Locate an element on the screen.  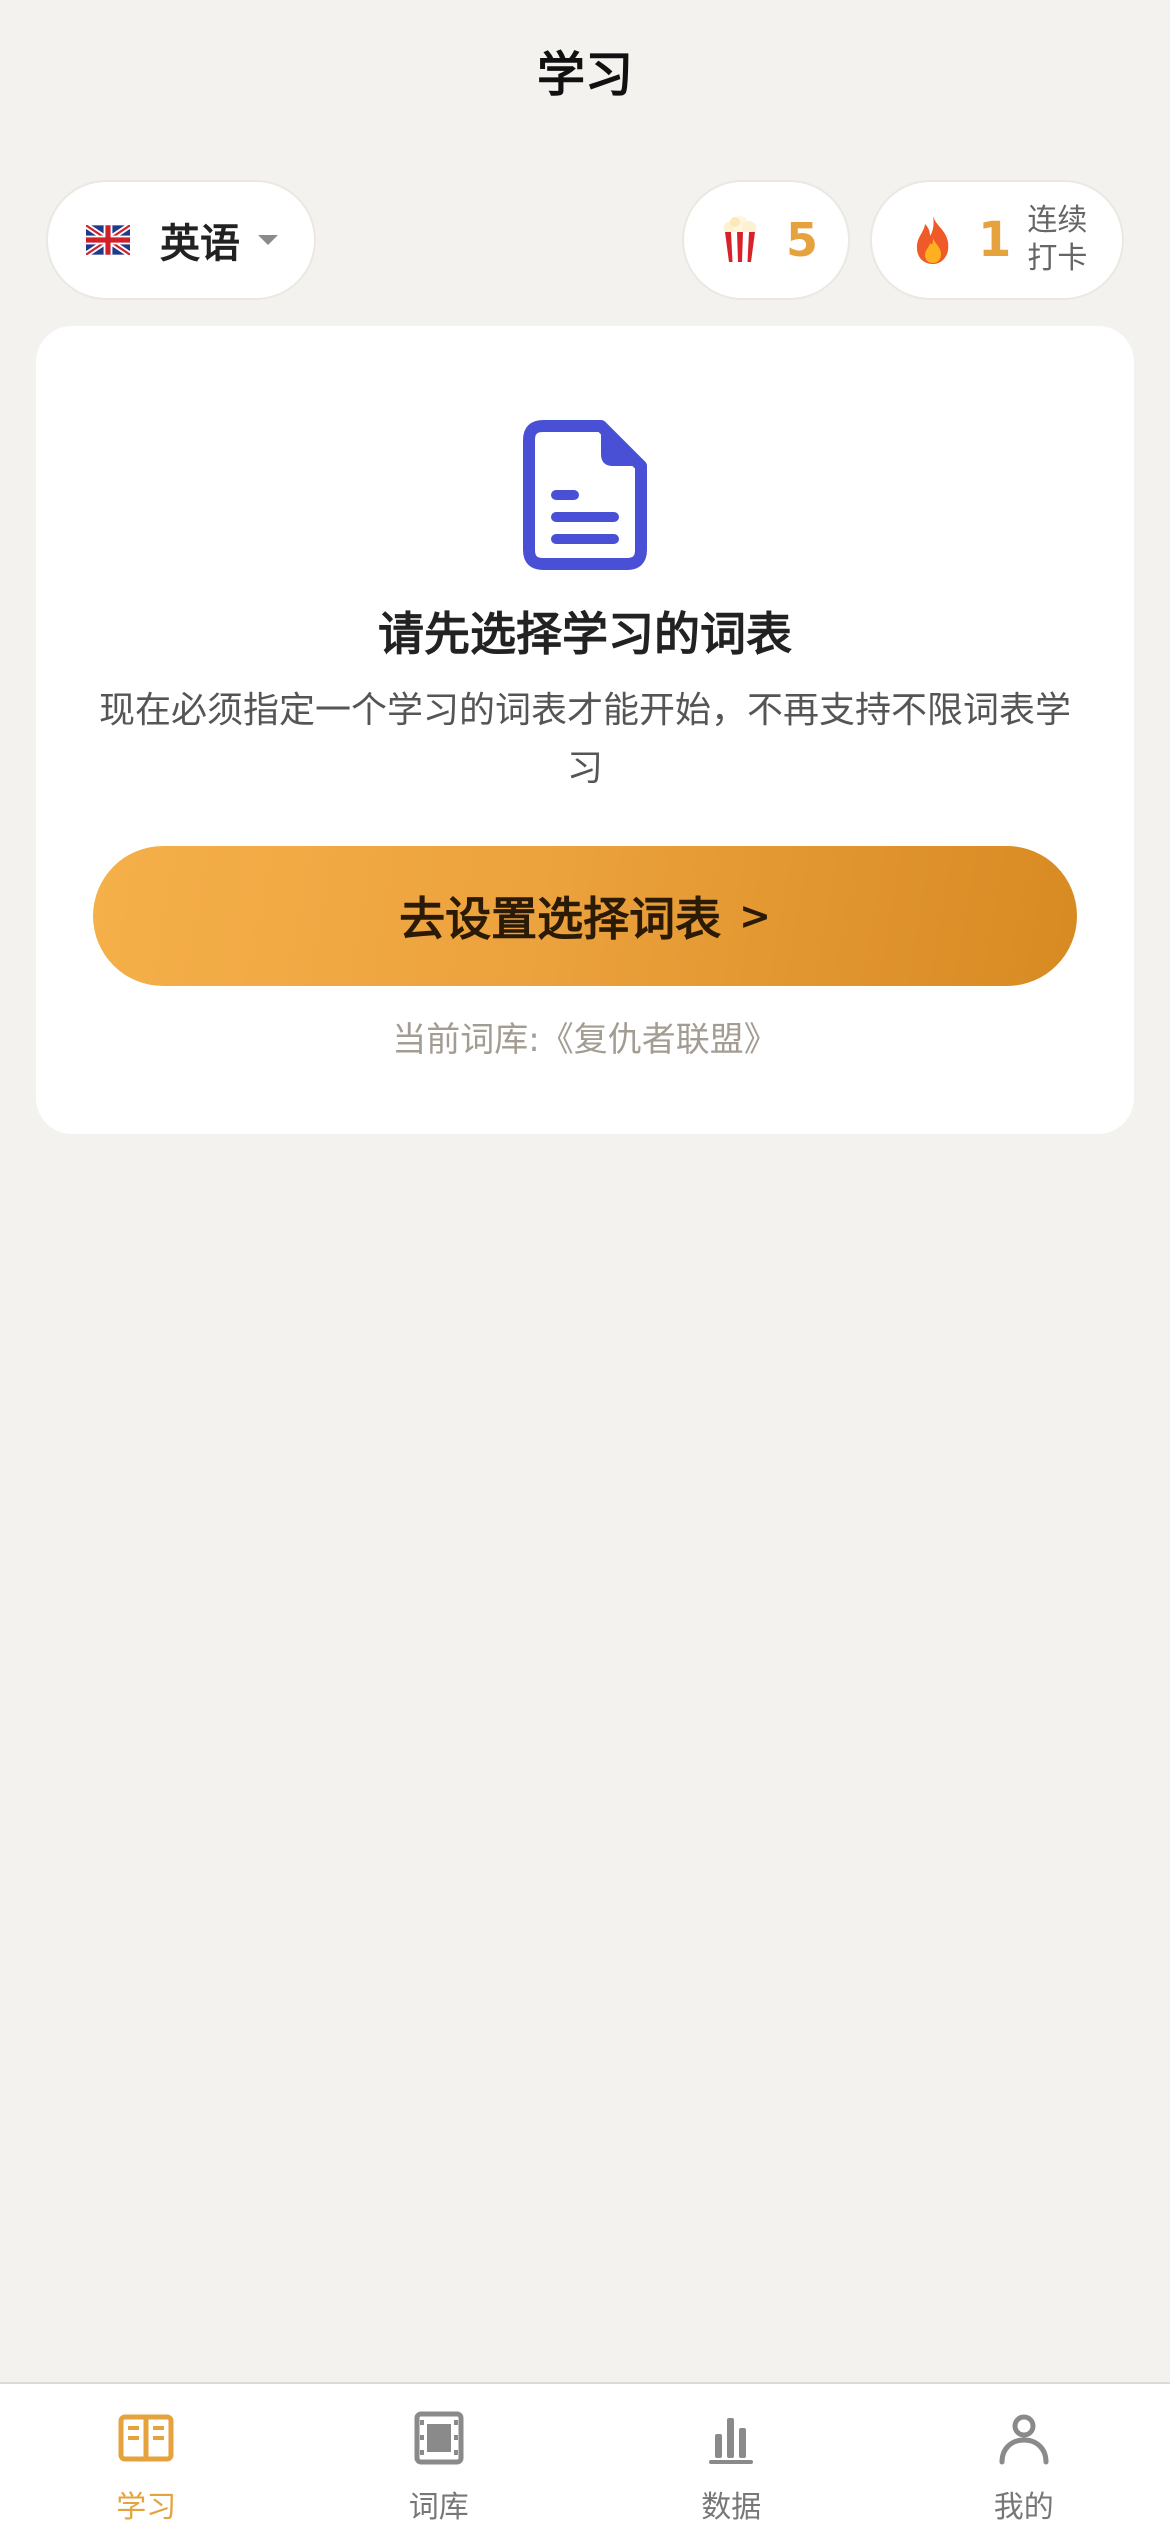
language-label: 英语 is located at coordinates (200, 244).